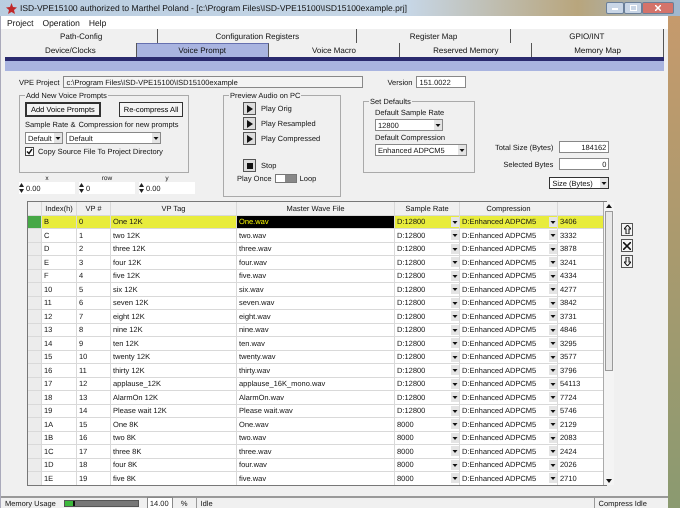 Image resolution: width=680 pixels, height=508 pixels. Describe the element at coordinates (97, 23) in the screenshot. I see `menu-item: Help` at that location.